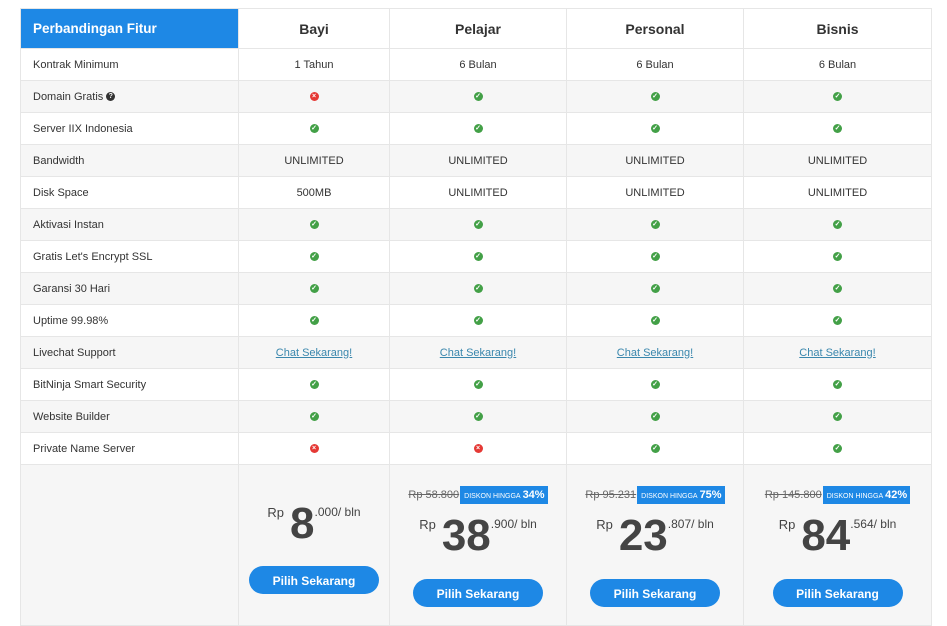 Image resolution: width=947 pixels, height=626 pixels. I want to click on price-amount: Rp 8.000/ bln, so click(314, 524).